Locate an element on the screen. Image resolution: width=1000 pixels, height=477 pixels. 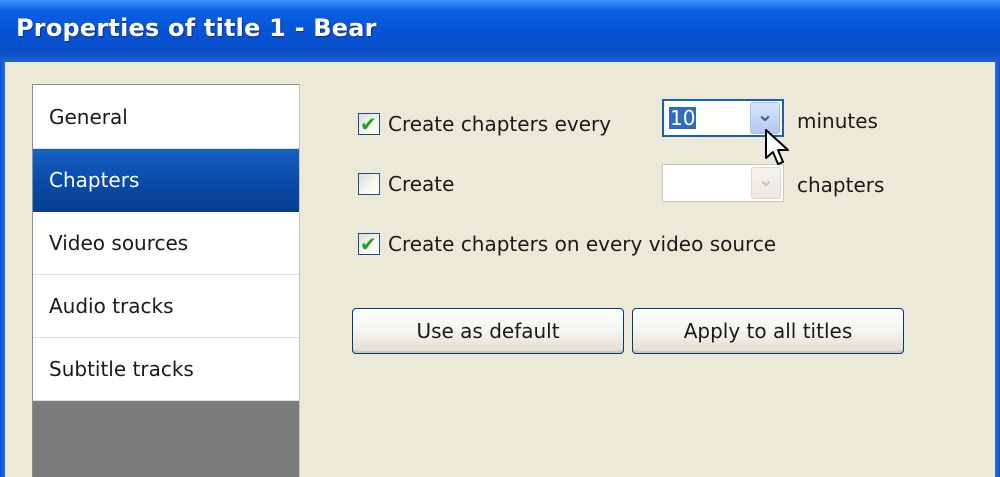
chapters-every-source-checkbox: ✔ is located at coordinates (369, 244).